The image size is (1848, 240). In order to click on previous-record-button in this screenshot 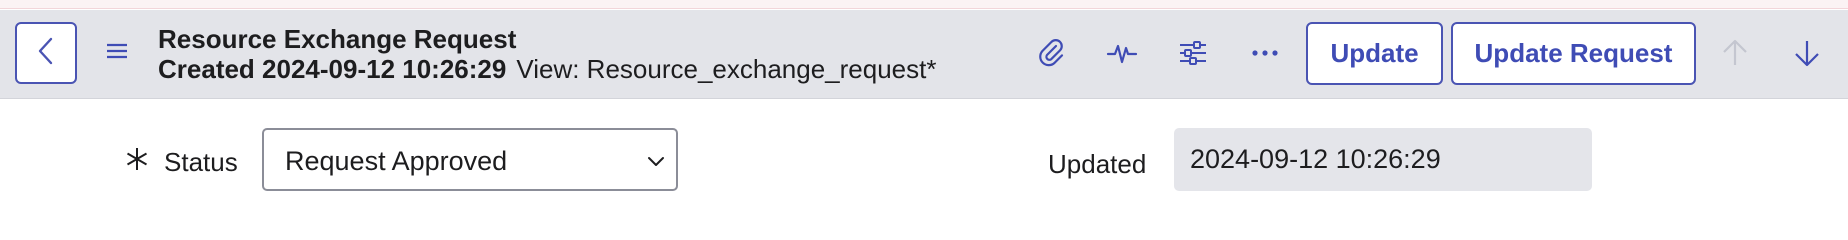, I will do `click(1735, 55)`.